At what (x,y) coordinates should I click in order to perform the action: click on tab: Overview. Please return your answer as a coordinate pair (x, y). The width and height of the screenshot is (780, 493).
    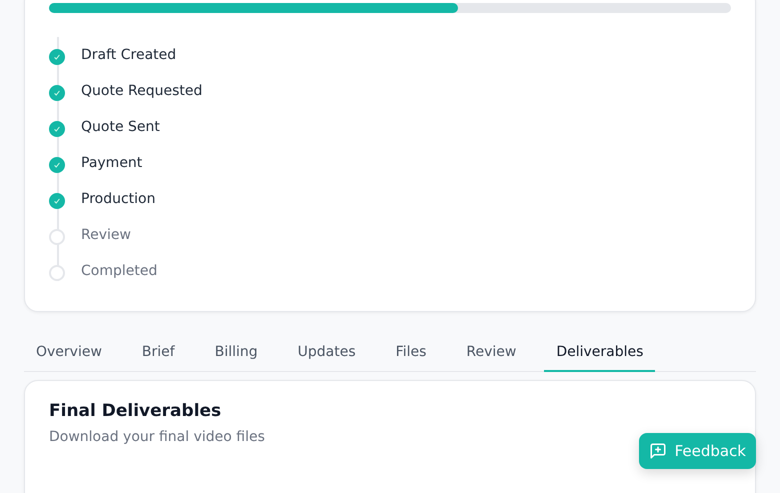
    Looking at the image, I should click on (69, 353).